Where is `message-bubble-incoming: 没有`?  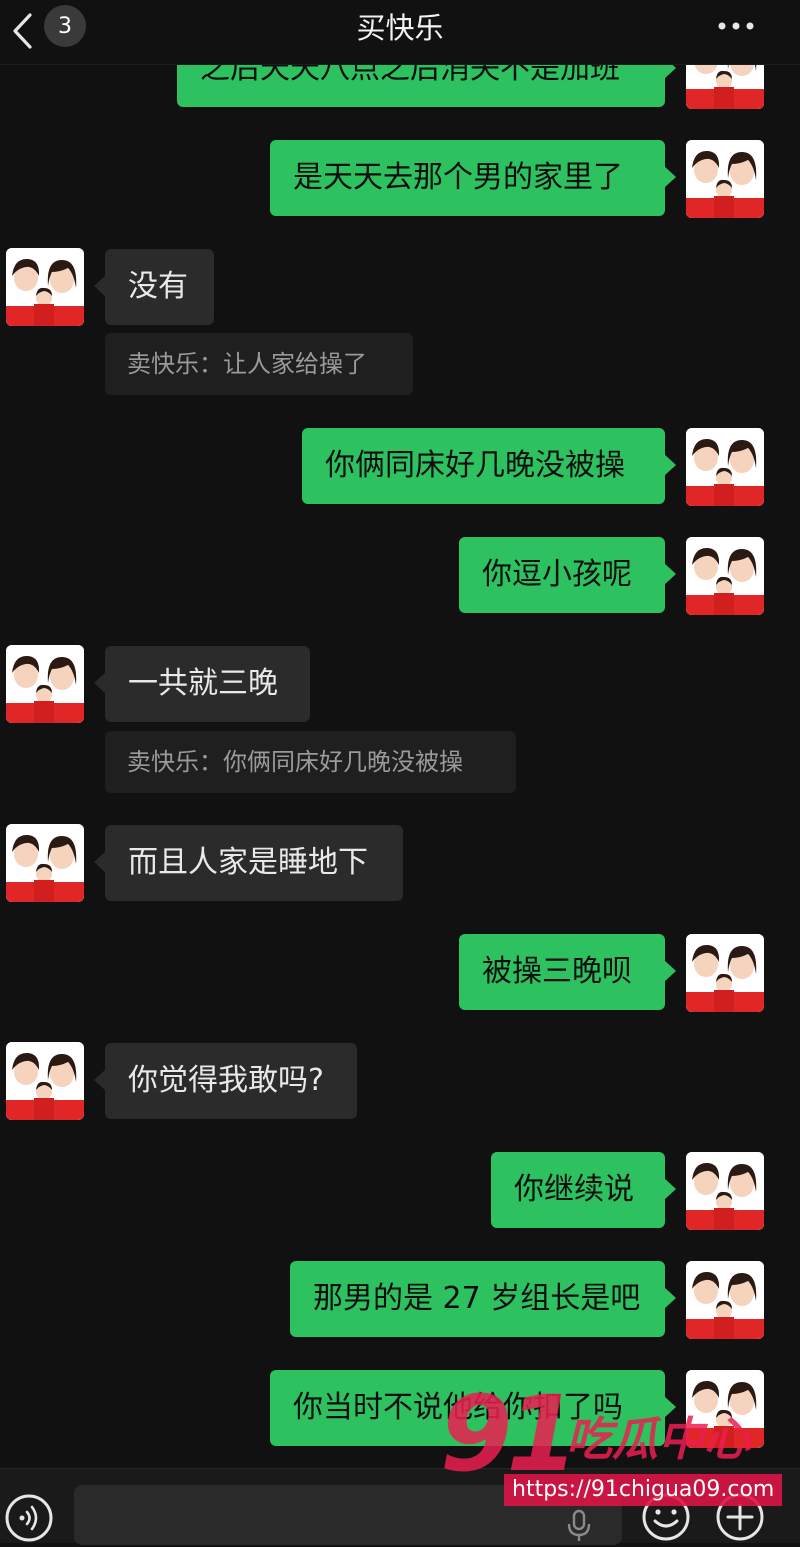 message-bubble-incoming: 没有 is located at coordinates (154, 287).